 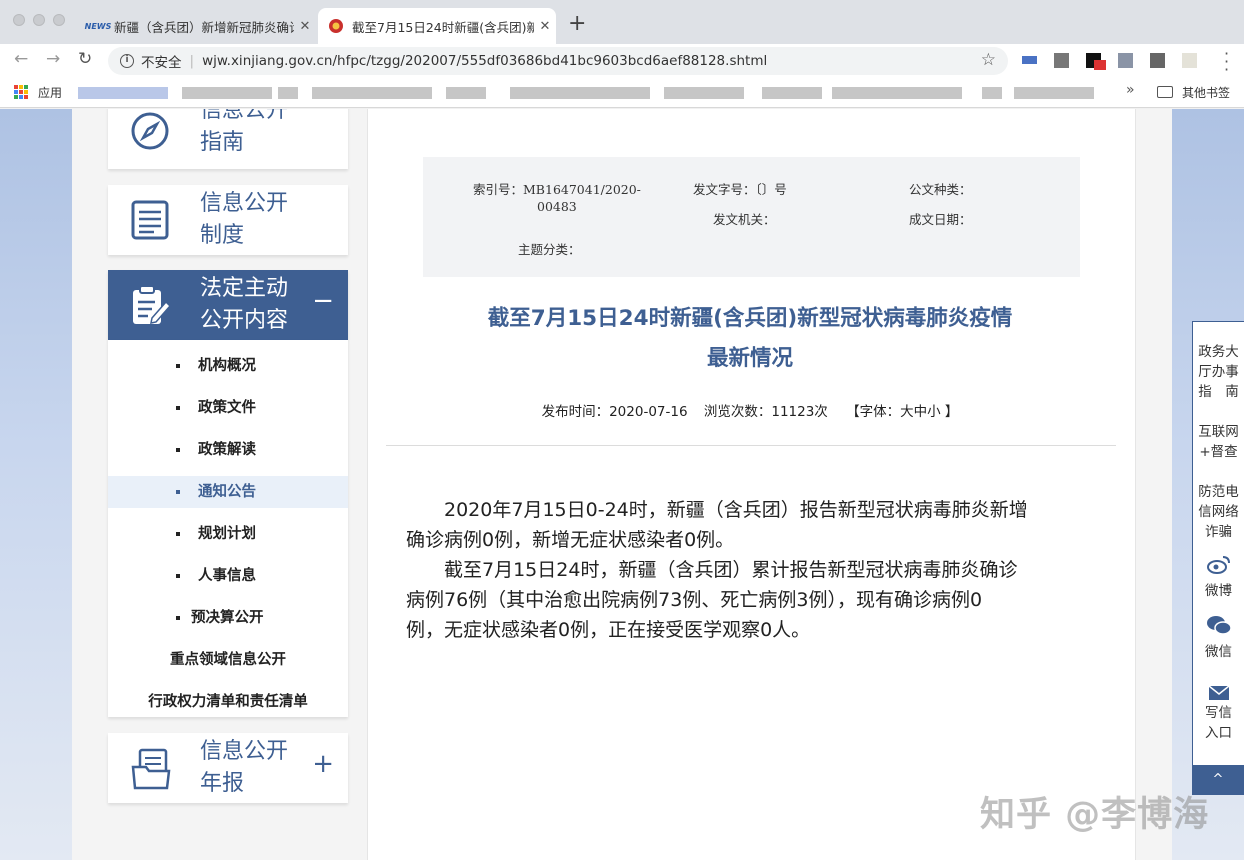 I want to click on submenu-item: 规划计划, so click(x=228, y=534).